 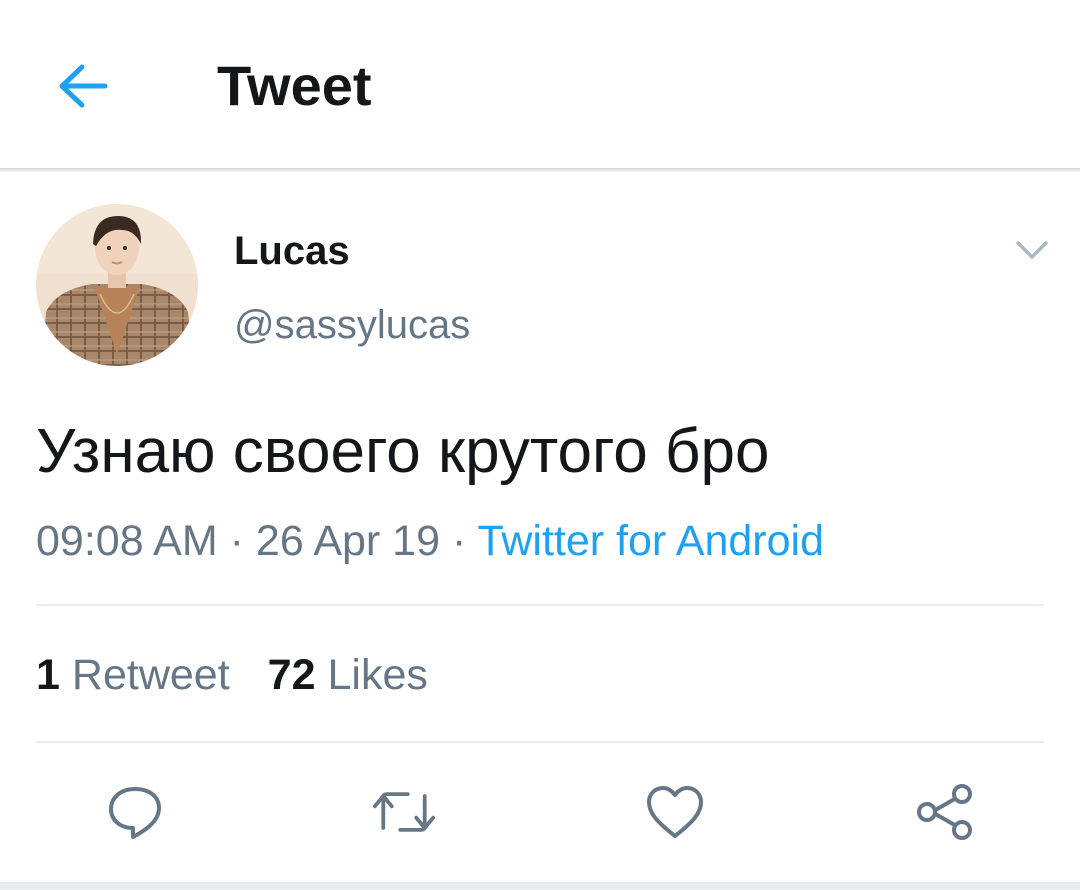 What do you see at coordinates (348, 541) in the screenshot?
I see `tweet-date: 26 Apr 19` at bounding box center [348, 541].